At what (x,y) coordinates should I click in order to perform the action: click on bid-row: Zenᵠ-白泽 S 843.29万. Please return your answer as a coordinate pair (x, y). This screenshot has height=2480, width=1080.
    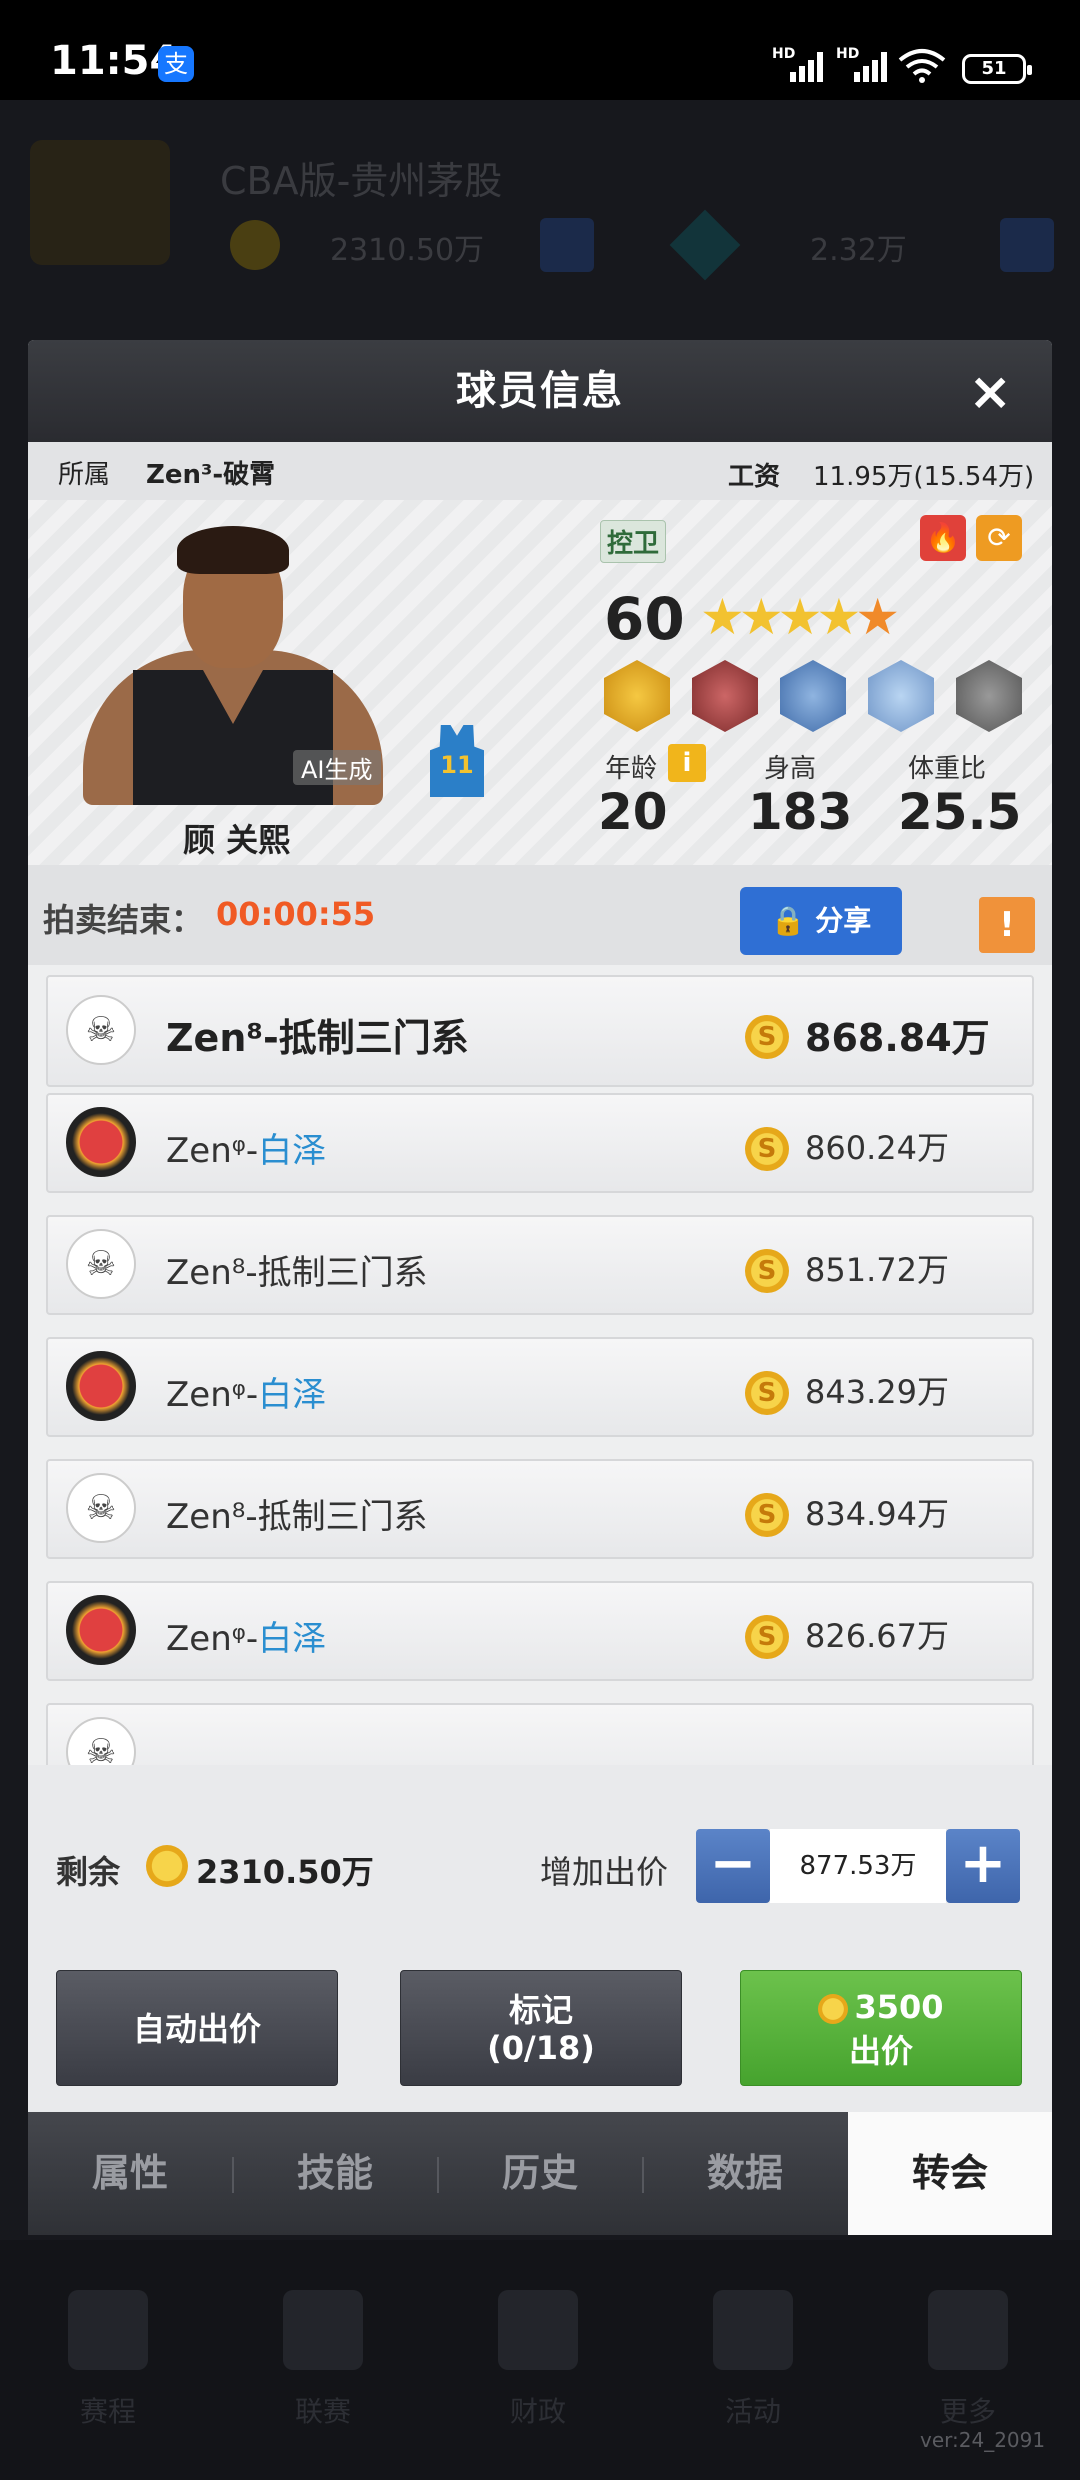
    Looking at the image, I should click on (540, 1387).